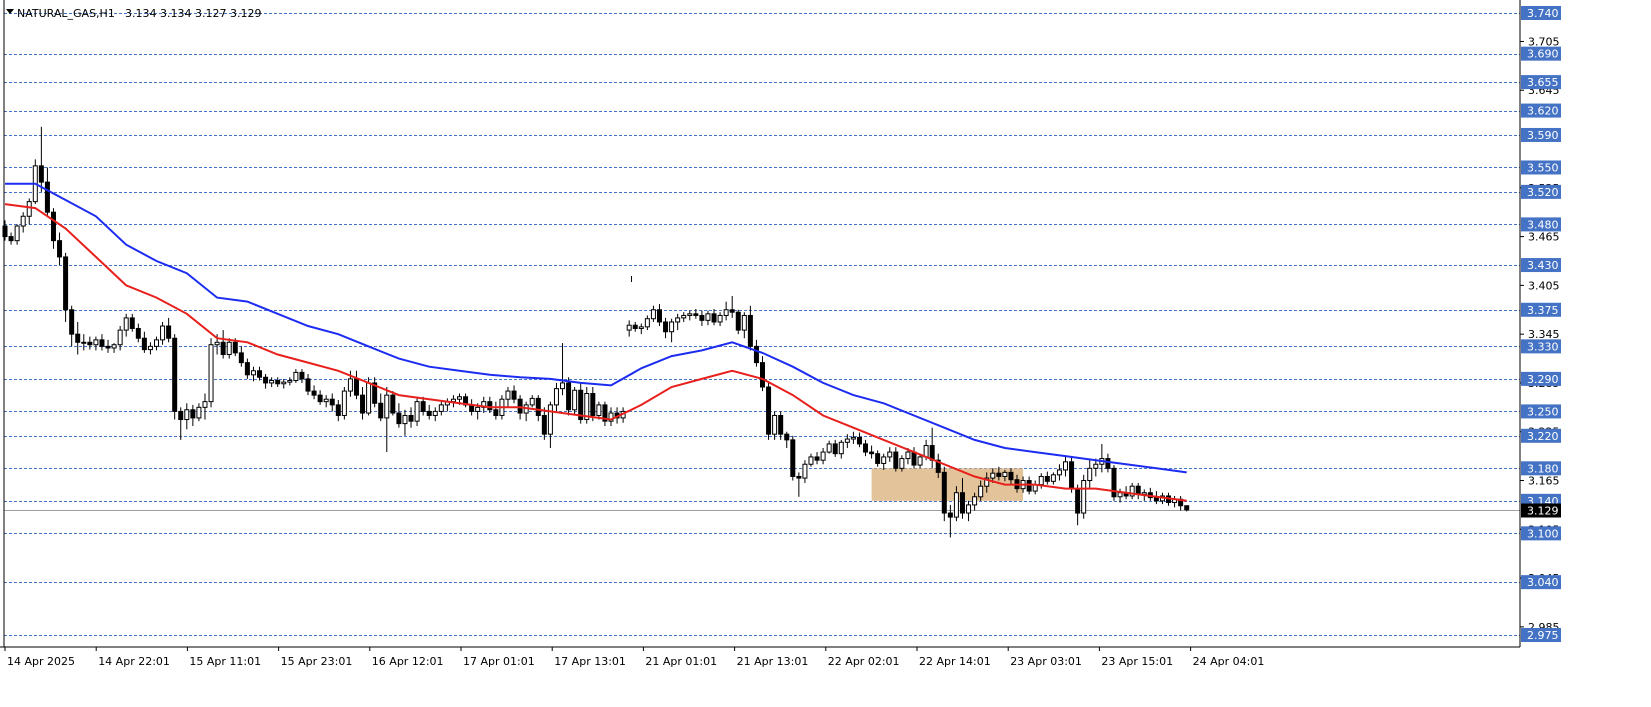  What do you see at coordinates (1543, 111) in the screenshot?
I see `level-tag-label: 3.620` at bounding box center [1543, 111].